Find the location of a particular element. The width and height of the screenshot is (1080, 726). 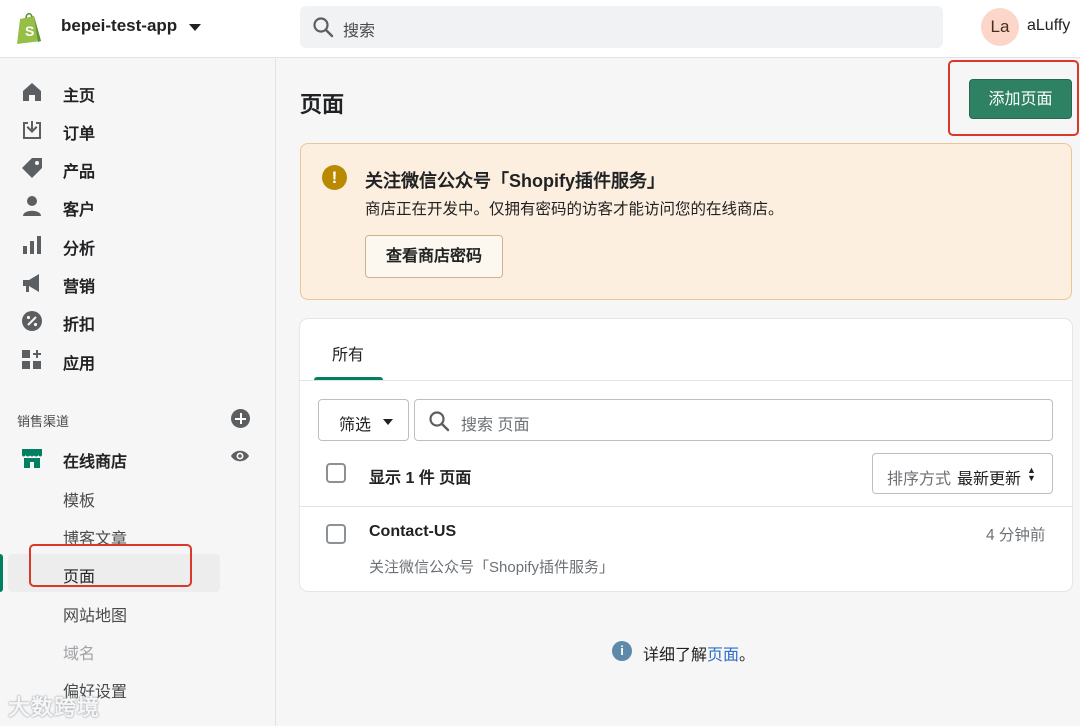

banner-title: 关注微信公众号「Shopify插件服务」 is located at coordinates (515, 181).